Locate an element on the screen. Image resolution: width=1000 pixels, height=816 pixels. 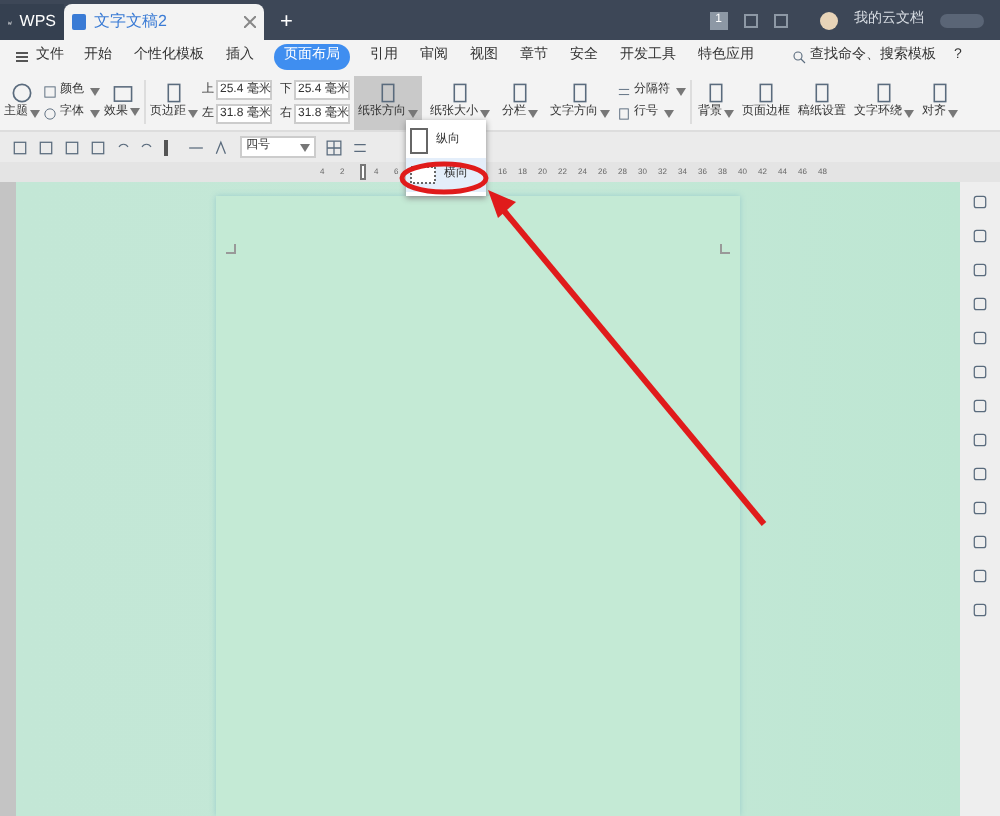
indent-marker is located at coordinates (363, 172).